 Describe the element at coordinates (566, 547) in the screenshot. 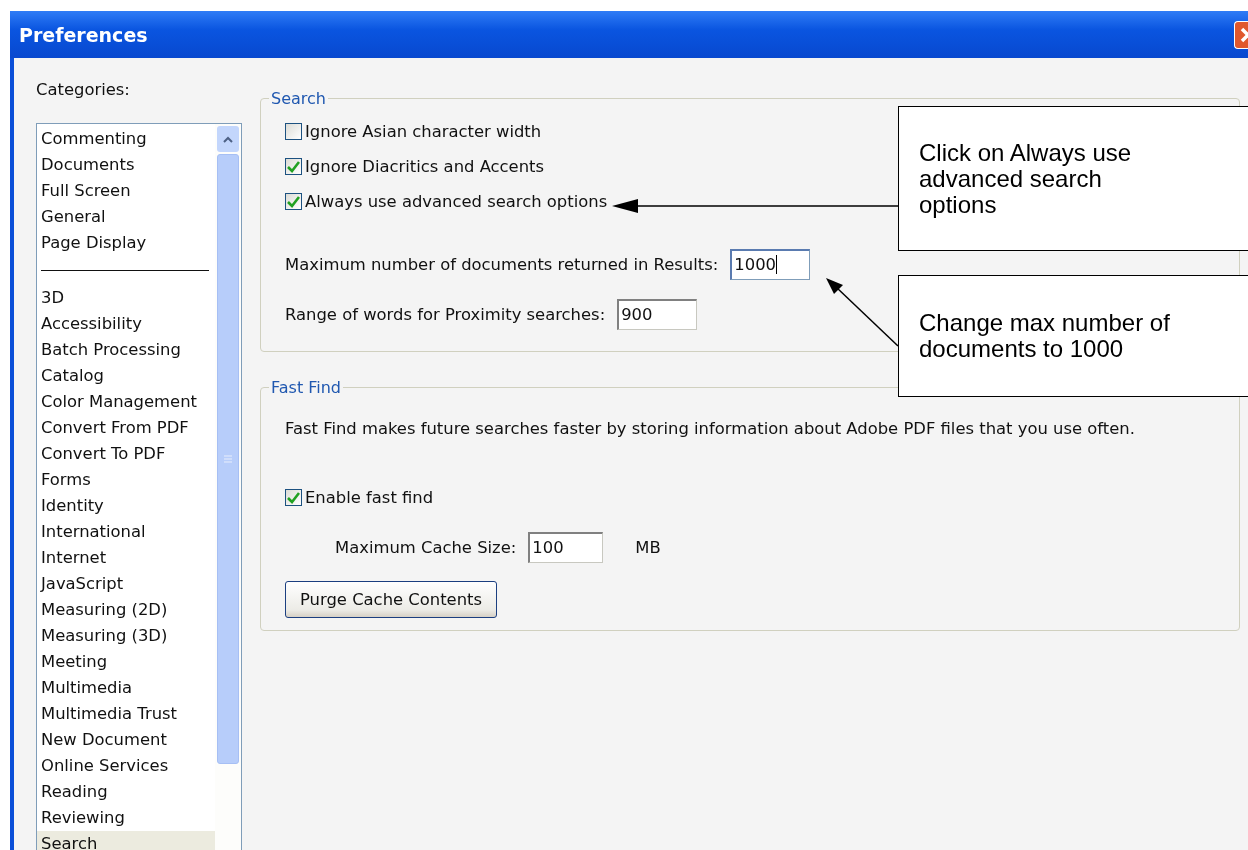

I see `number-field: 100` at that location.